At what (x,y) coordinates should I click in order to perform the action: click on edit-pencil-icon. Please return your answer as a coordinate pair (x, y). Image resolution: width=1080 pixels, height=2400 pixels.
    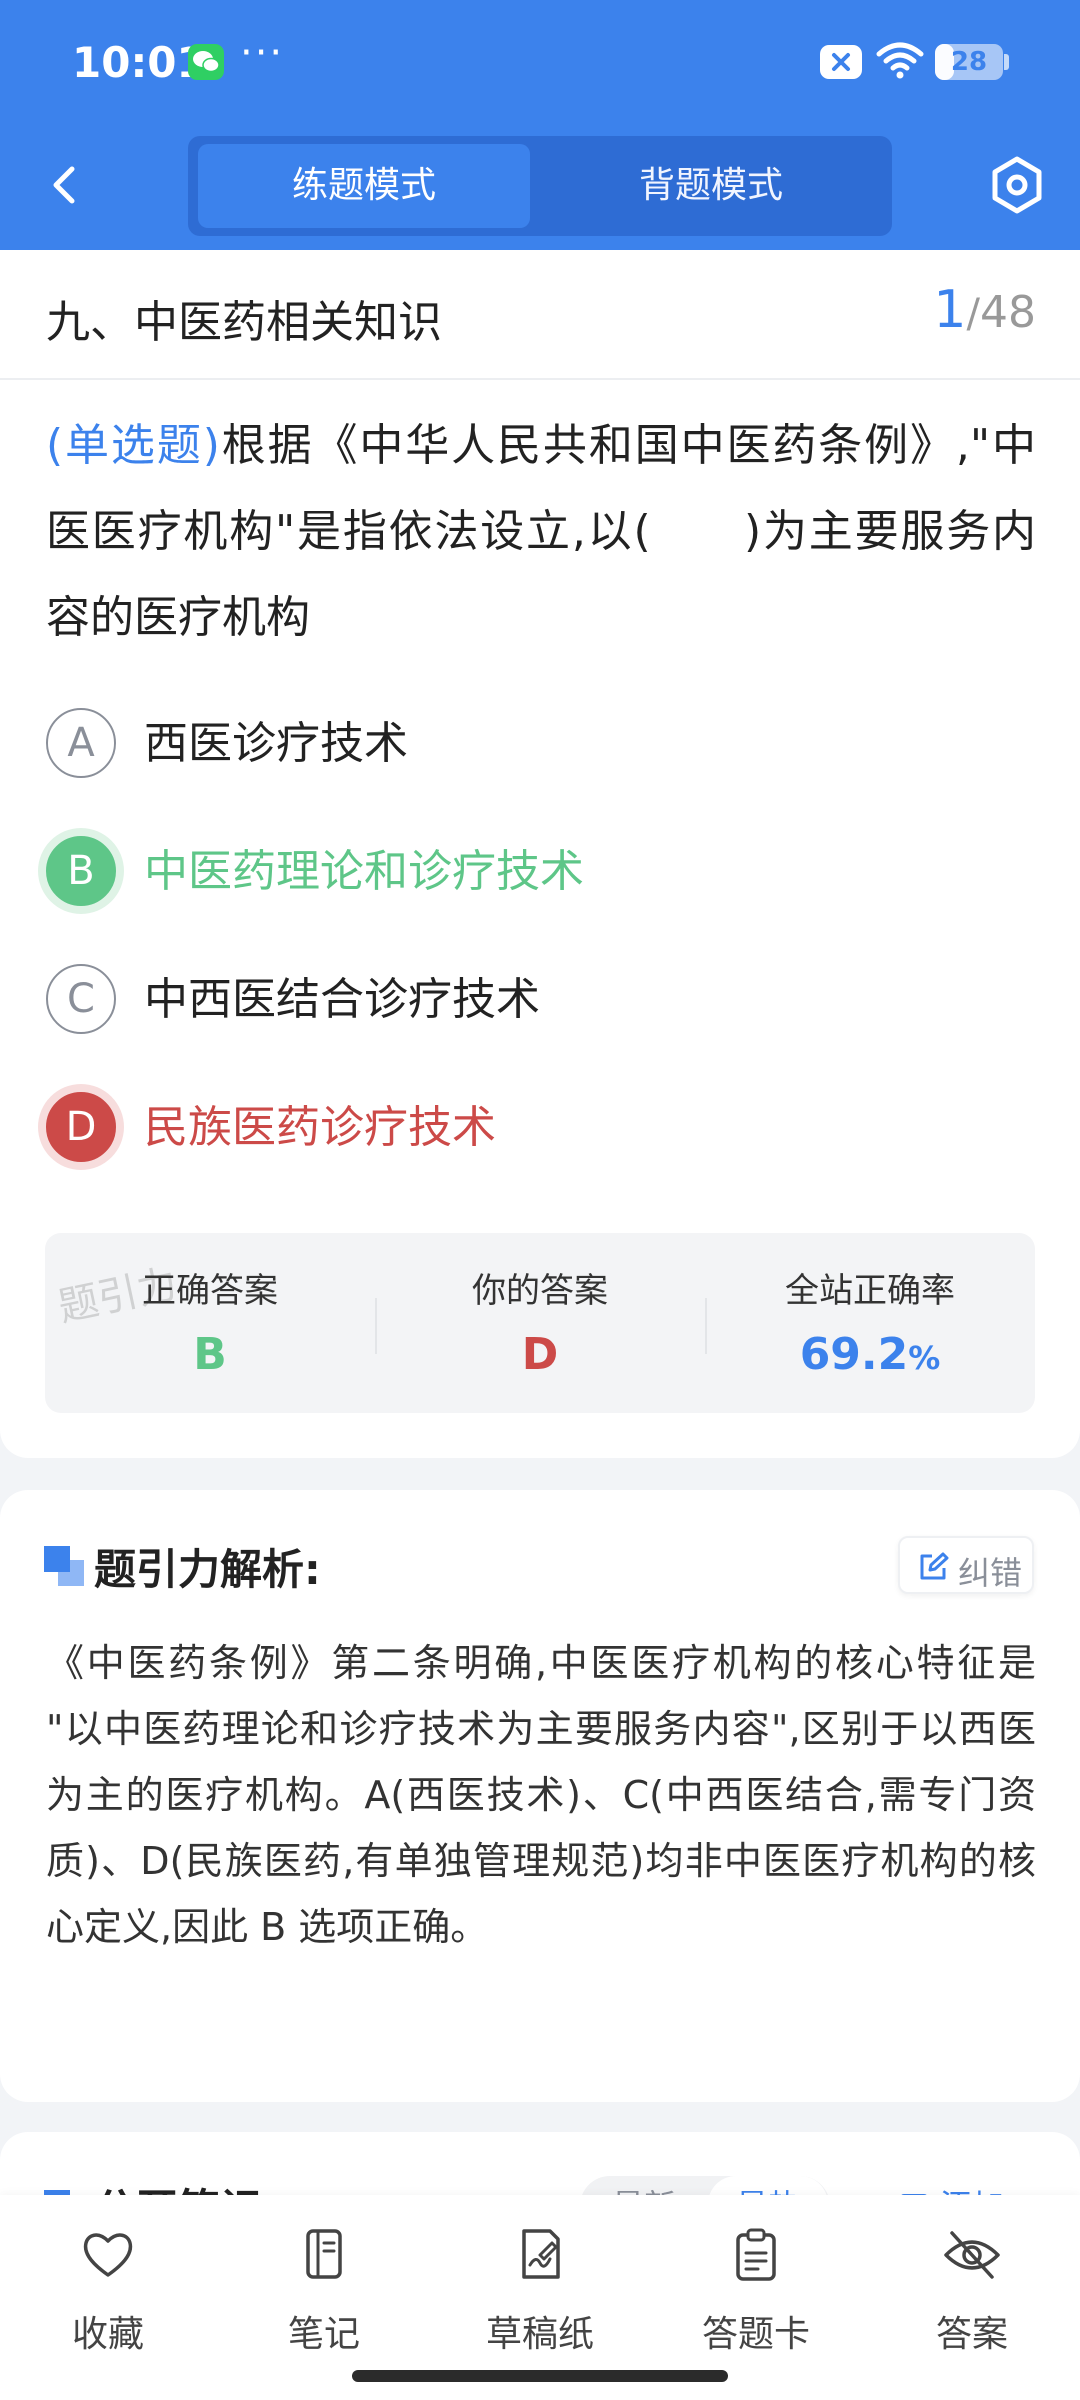
    Looking at the image, I should click on (934, 1566).